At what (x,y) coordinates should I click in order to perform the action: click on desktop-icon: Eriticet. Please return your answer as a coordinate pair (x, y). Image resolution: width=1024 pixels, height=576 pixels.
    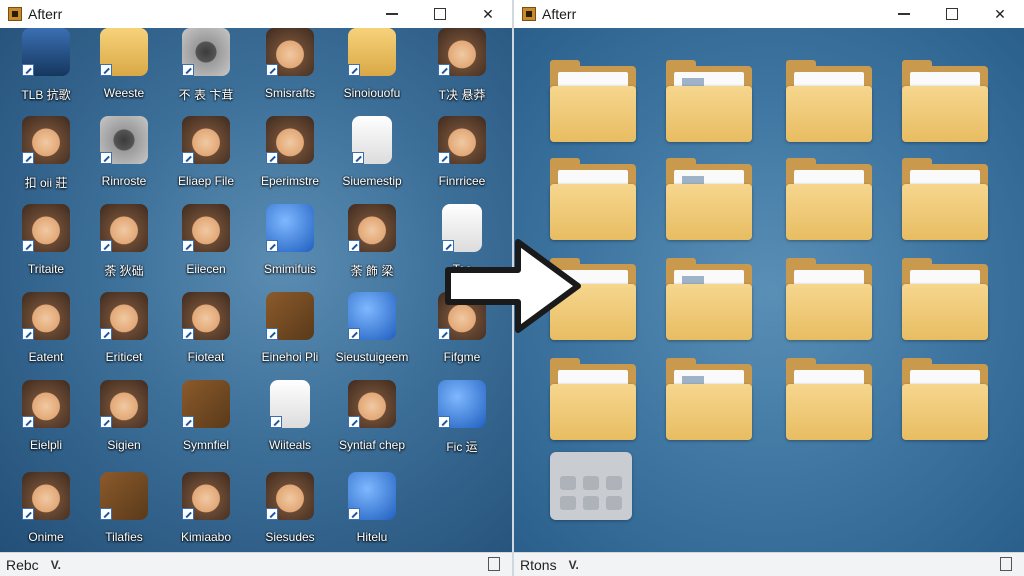
    Looking at the image, I should click on (124, 335).